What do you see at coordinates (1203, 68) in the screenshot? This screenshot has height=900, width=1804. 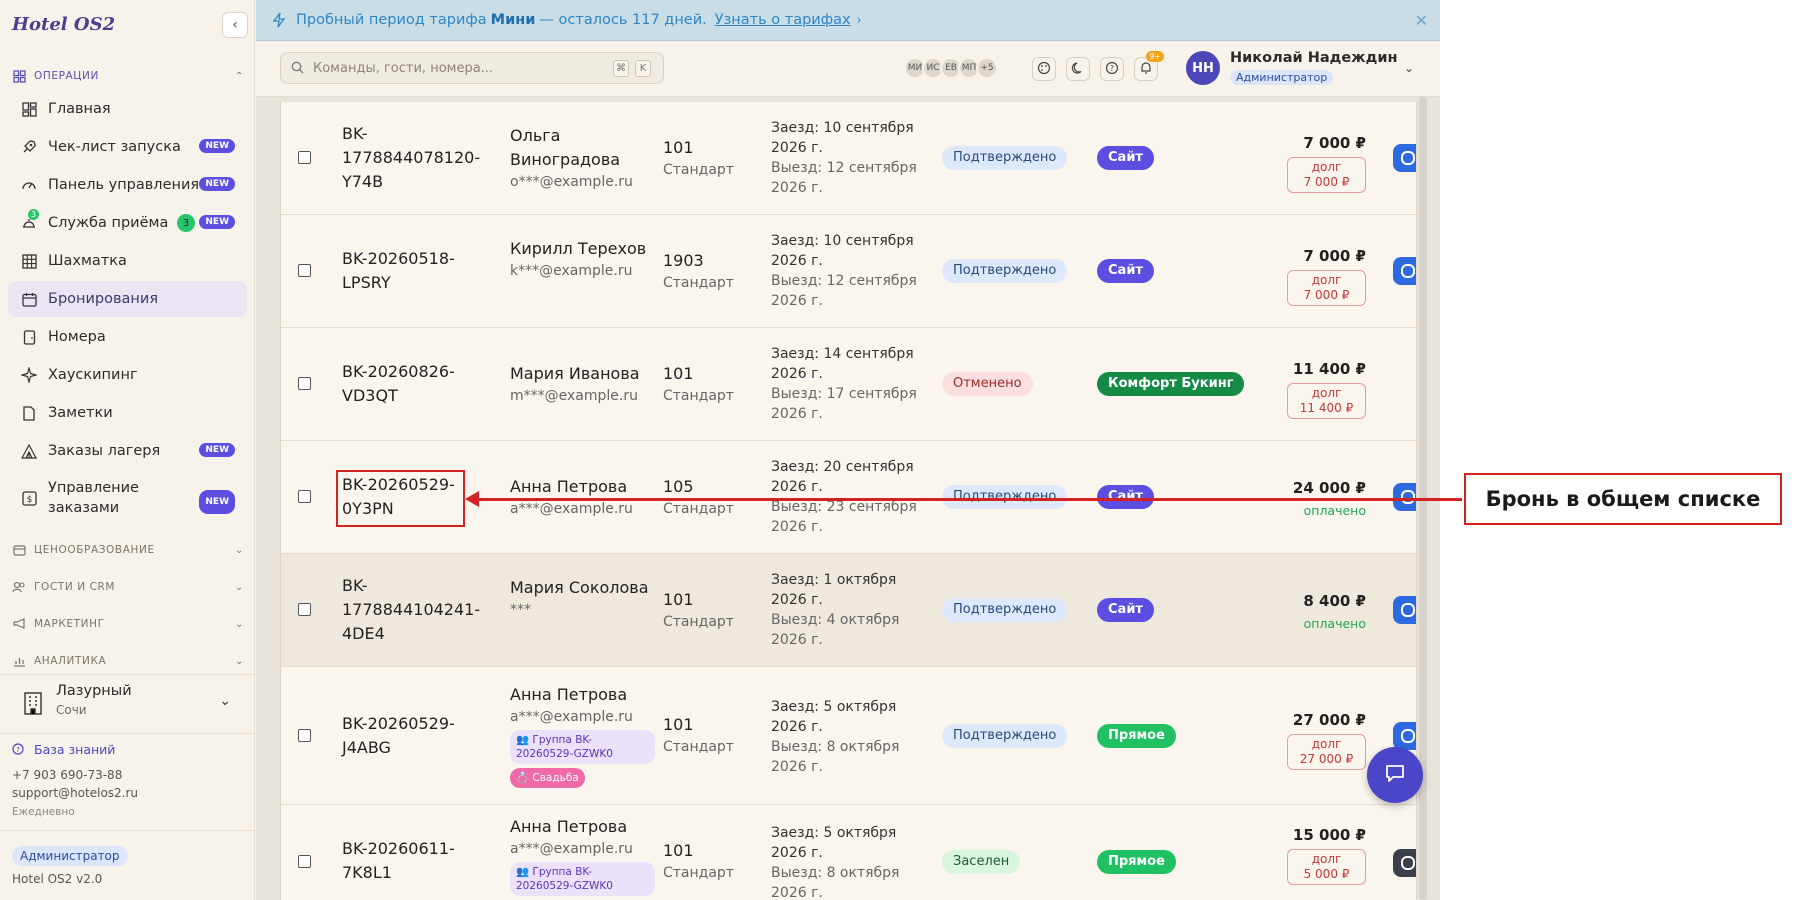 I see `user-avatar: НН` at bounding box center [1203, 68].